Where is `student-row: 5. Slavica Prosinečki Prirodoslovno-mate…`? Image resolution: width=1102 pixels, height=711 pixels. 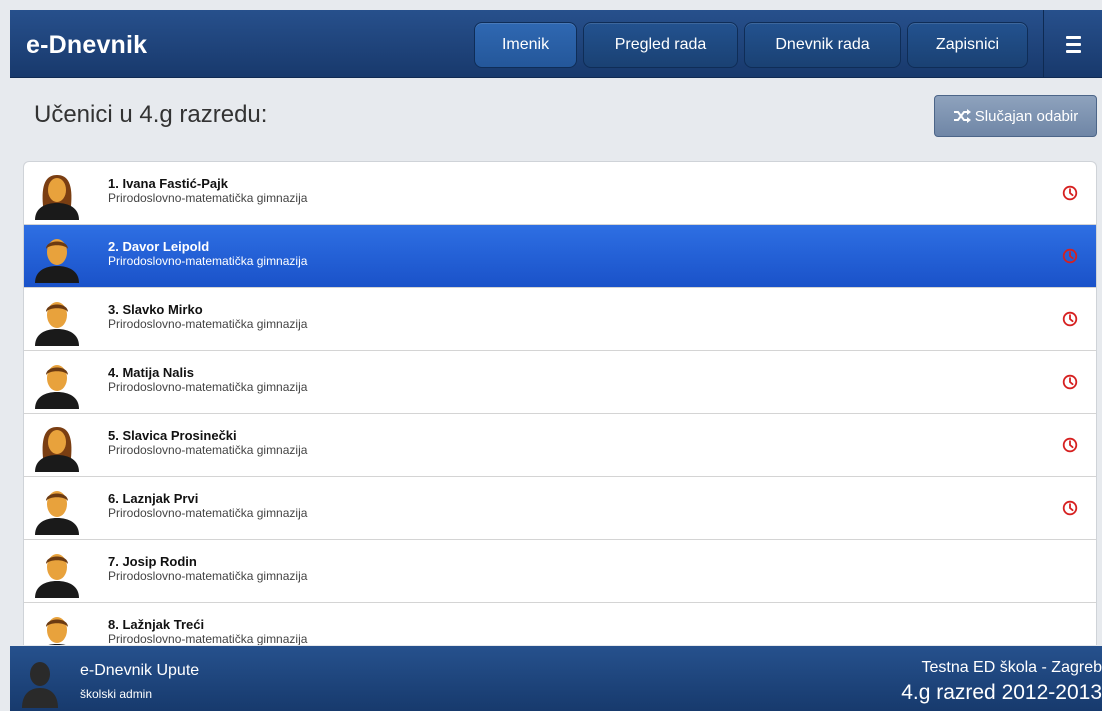 student-row: 5. Slavica Prosinečki Prirodoslovno-mate… is located at coordinates (560, 445).